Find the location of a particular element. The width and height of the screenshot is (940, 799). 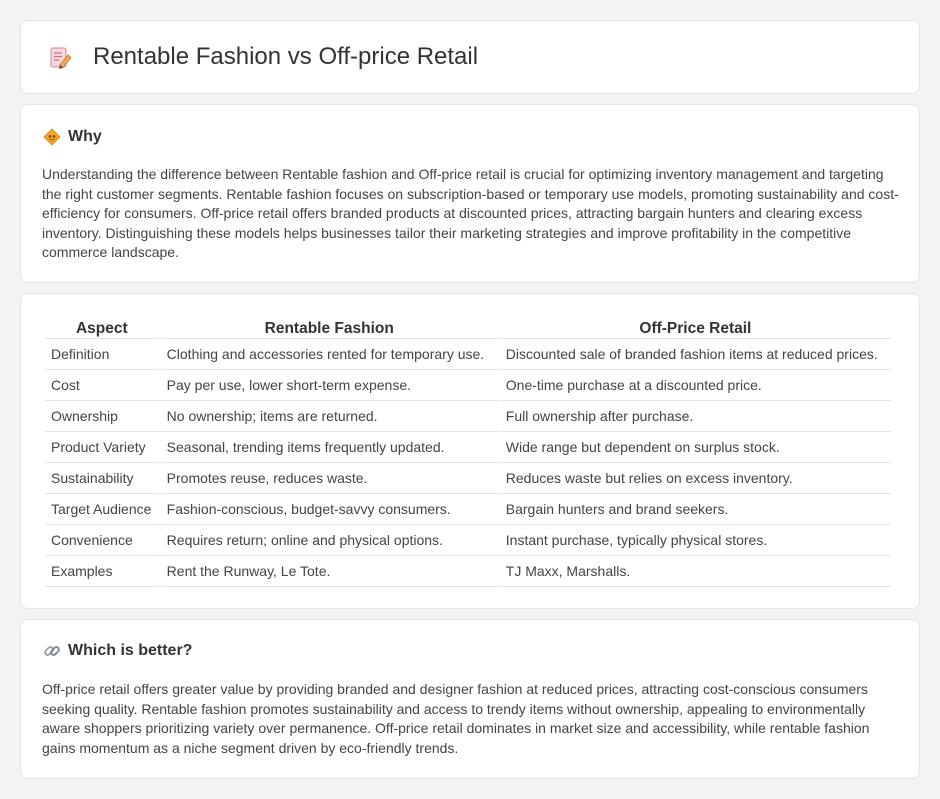

rentable-cell: Promotes reuse, reduces waste. is located at coordinates (329, 478).